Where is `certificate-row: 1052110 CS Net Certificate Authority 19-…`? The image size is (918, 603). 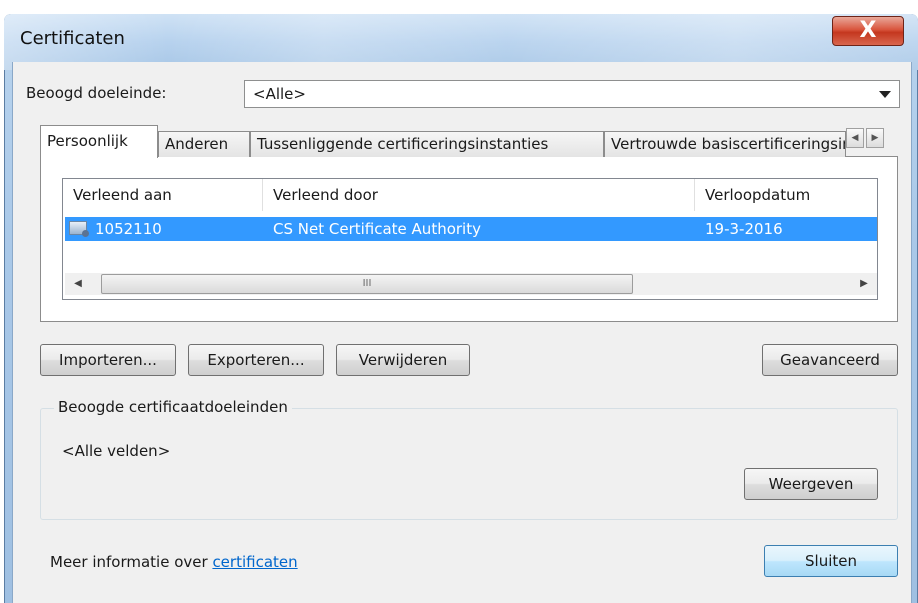
certificate-row: 1052110 CS Net Certificate Authority 19-… is located at coordinates (471, 229).